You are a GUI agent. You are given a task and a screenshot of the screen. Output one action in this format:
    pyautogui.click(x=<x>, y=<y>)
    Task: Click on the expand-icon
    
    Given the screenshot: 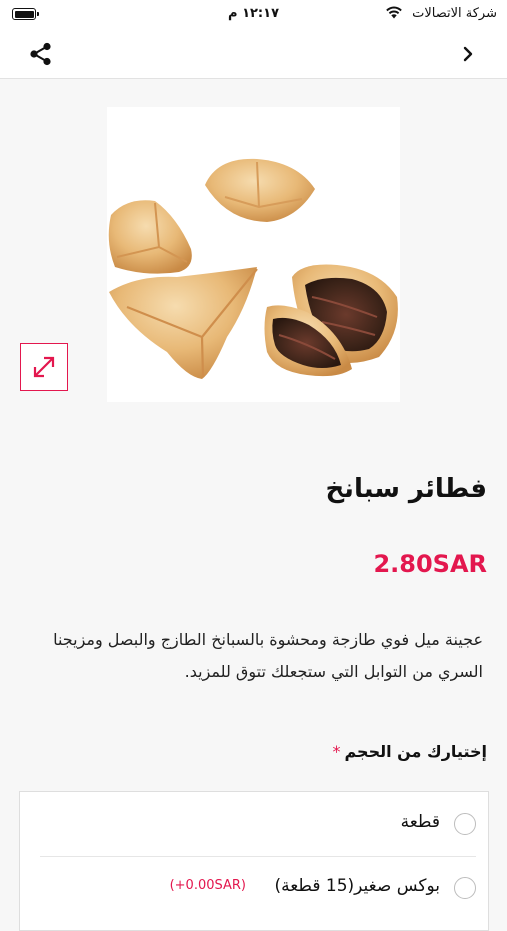 What is the action you would take?
    pyautogui.click(x=44, y=367)
    